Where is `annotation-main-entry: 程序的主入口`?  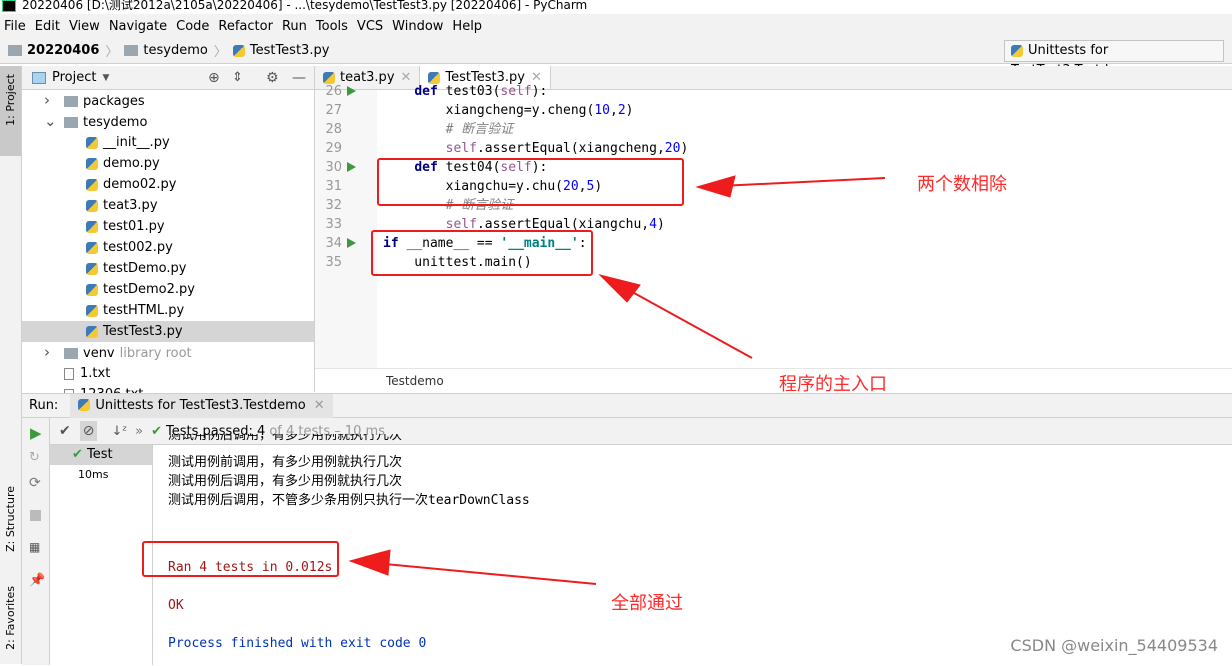
annotation-main-entry: 程序的主入口 is located at coordinates (833, 384).